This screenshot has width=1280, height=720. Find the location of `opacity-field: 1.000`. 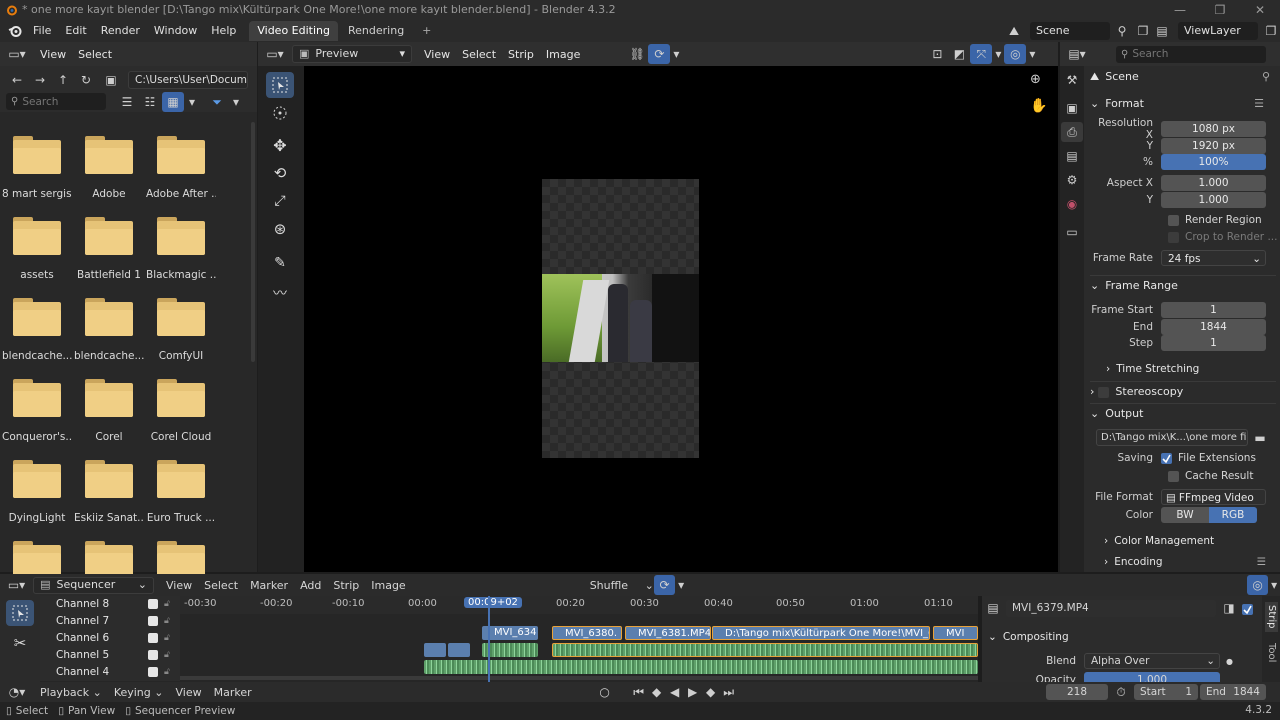

opacity-field: 1.000 is located at coordinates (1152, 677).